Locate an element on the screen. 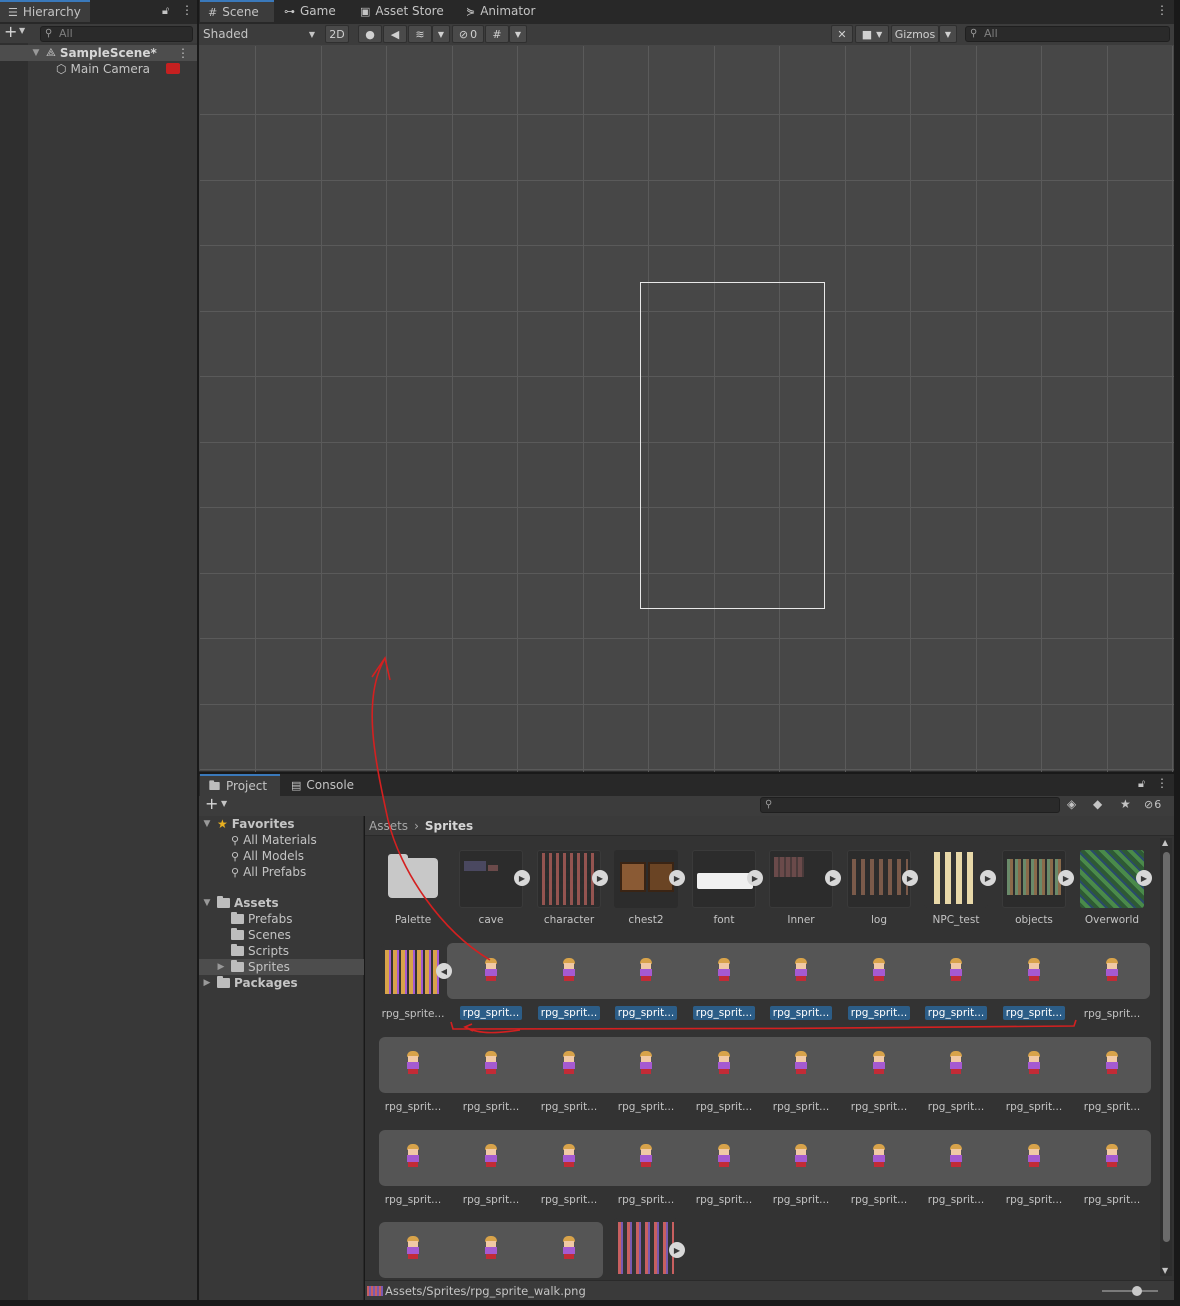 The width and height of the screenshot is (1180, 1306). asset-objects: objects is located at coordinates (1034, 896).